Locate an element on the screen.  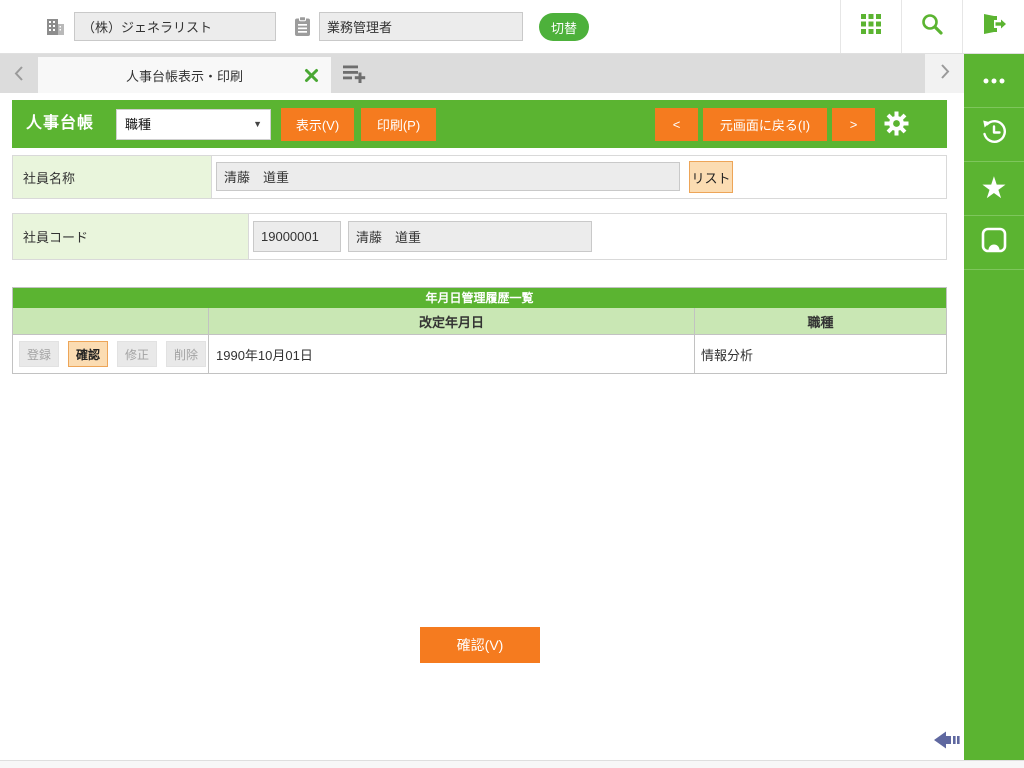
next-record-button: > is located at coordinates (853, 124).